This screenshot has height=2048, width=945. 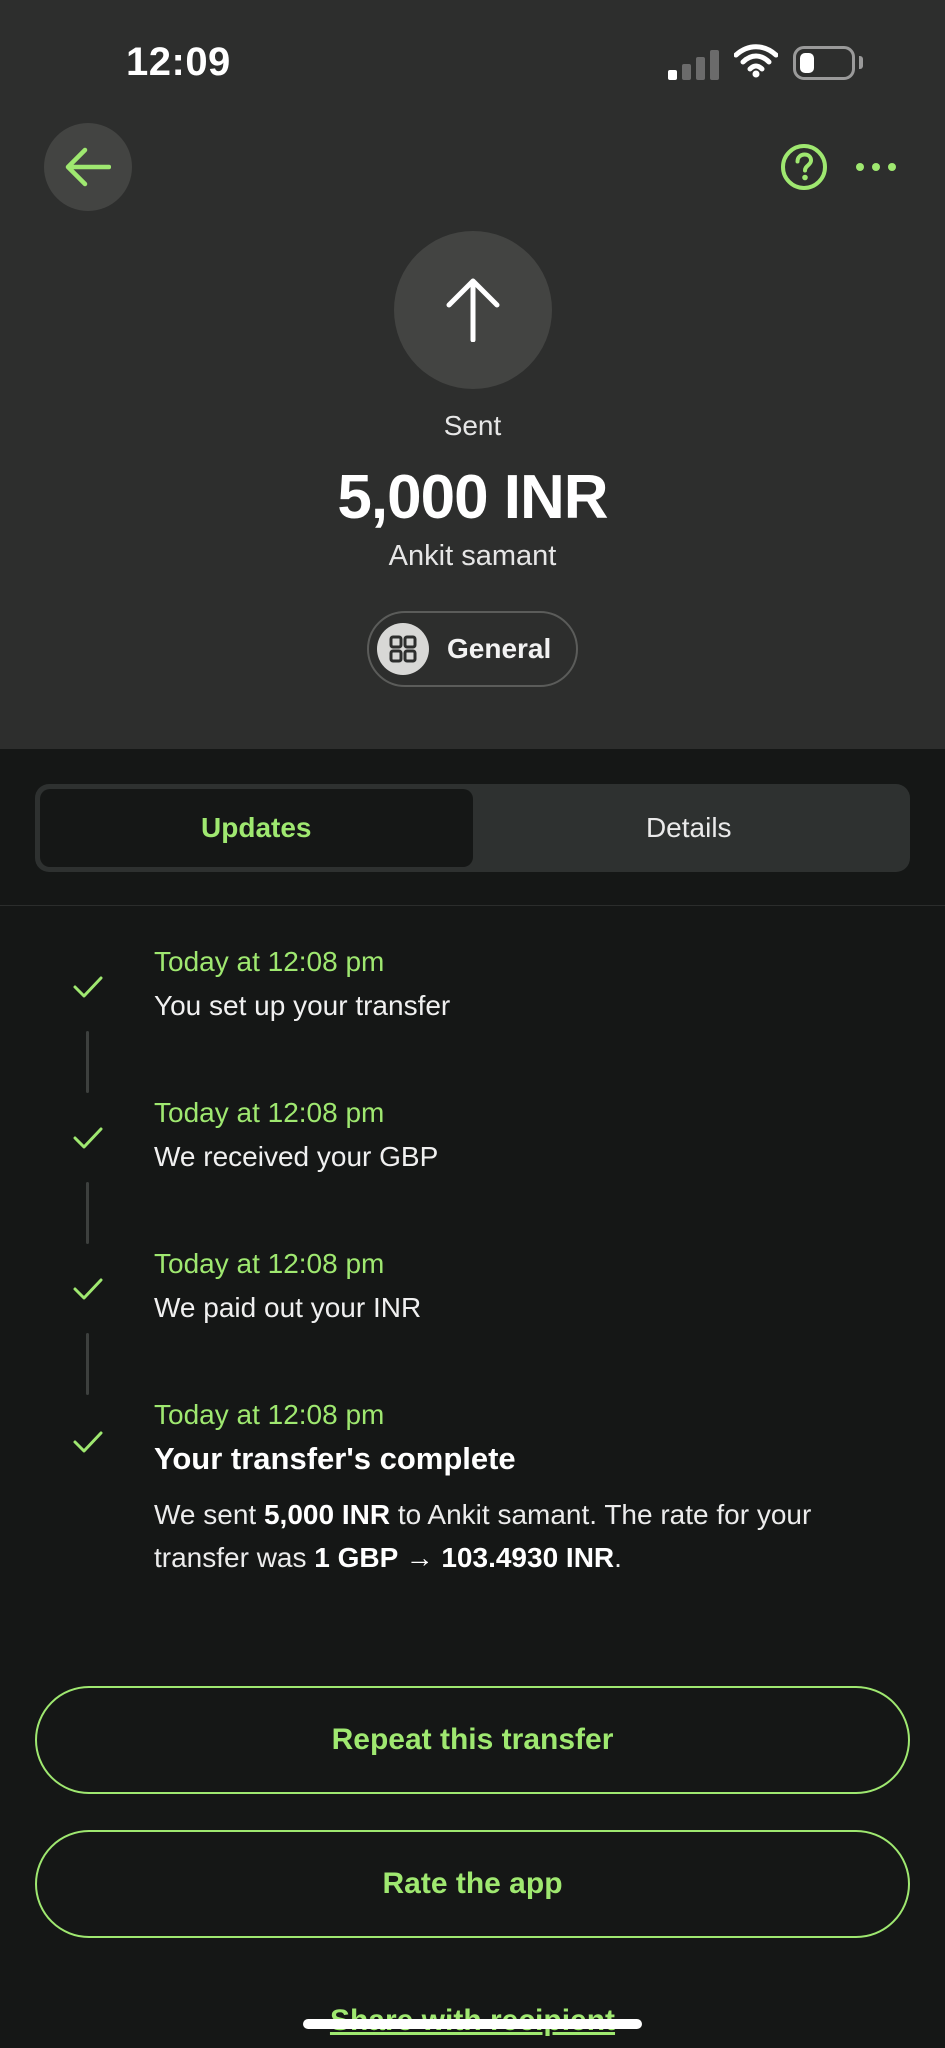 I want to click on category-chip: General, so click(x=472, y=649).